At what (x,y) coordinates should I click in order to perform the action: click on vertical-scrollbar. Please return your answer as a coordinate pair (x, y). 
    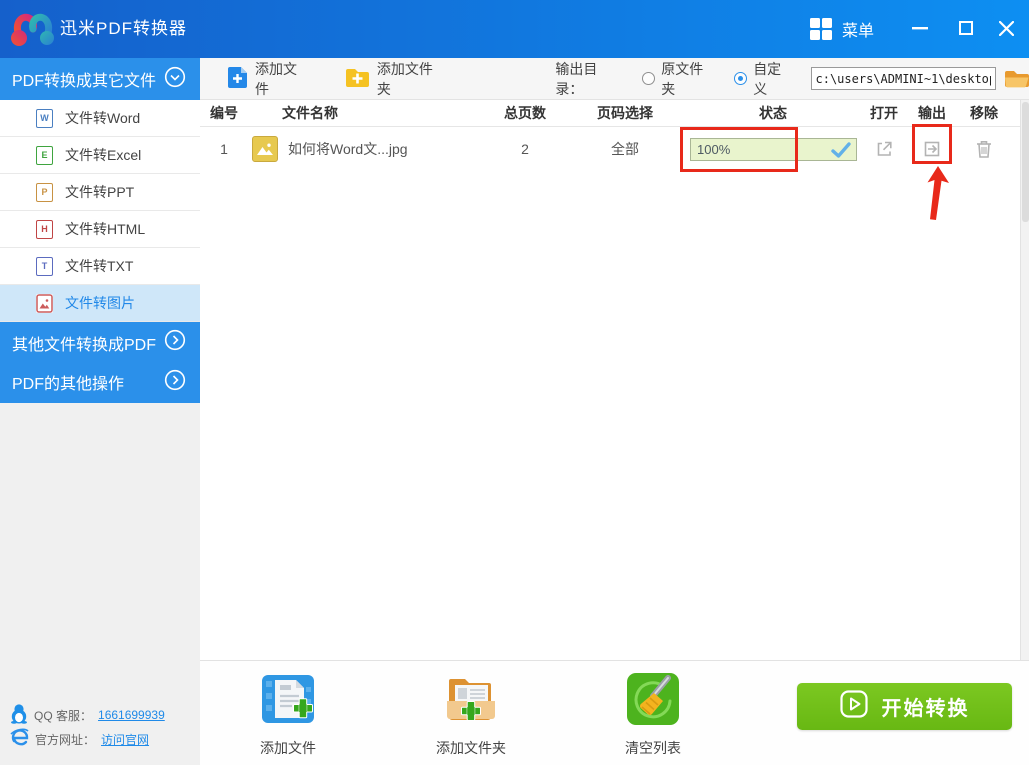
    Looking at the image, I should click on (1024, 380).